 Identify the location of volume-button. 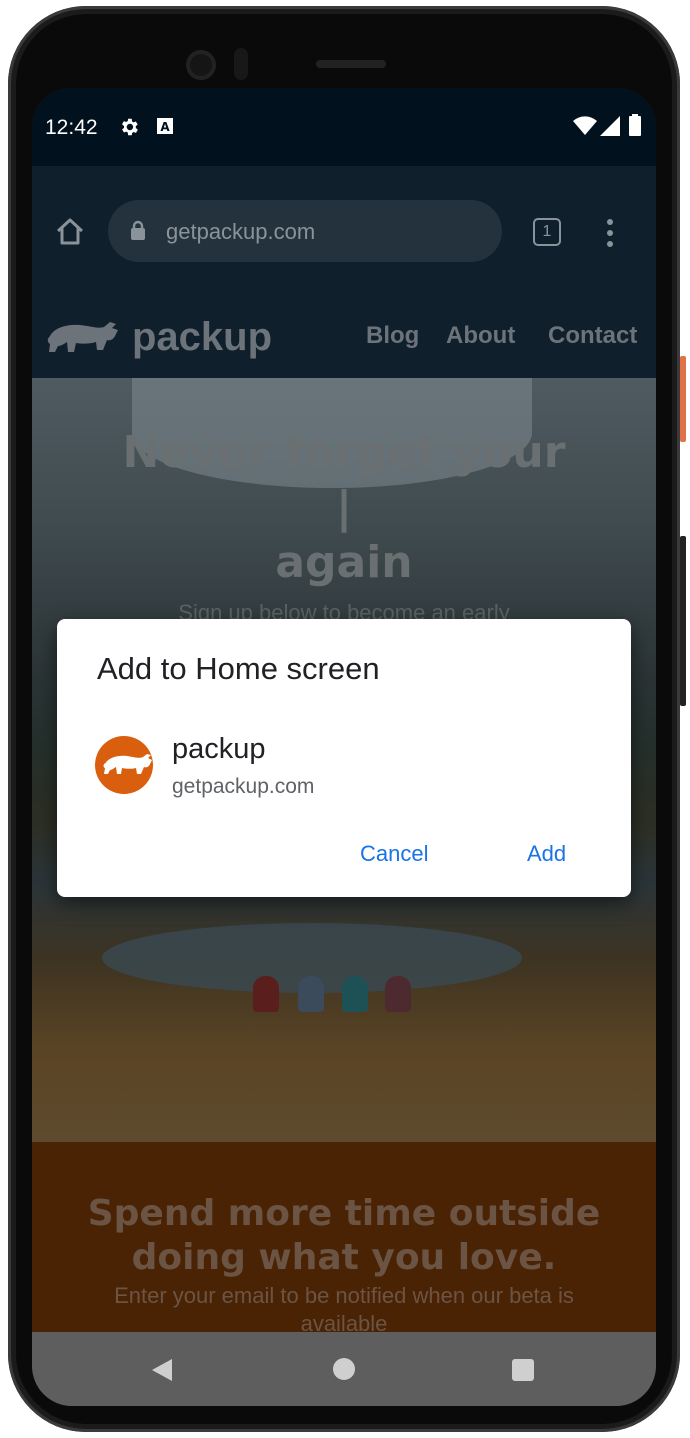
(683, 621).